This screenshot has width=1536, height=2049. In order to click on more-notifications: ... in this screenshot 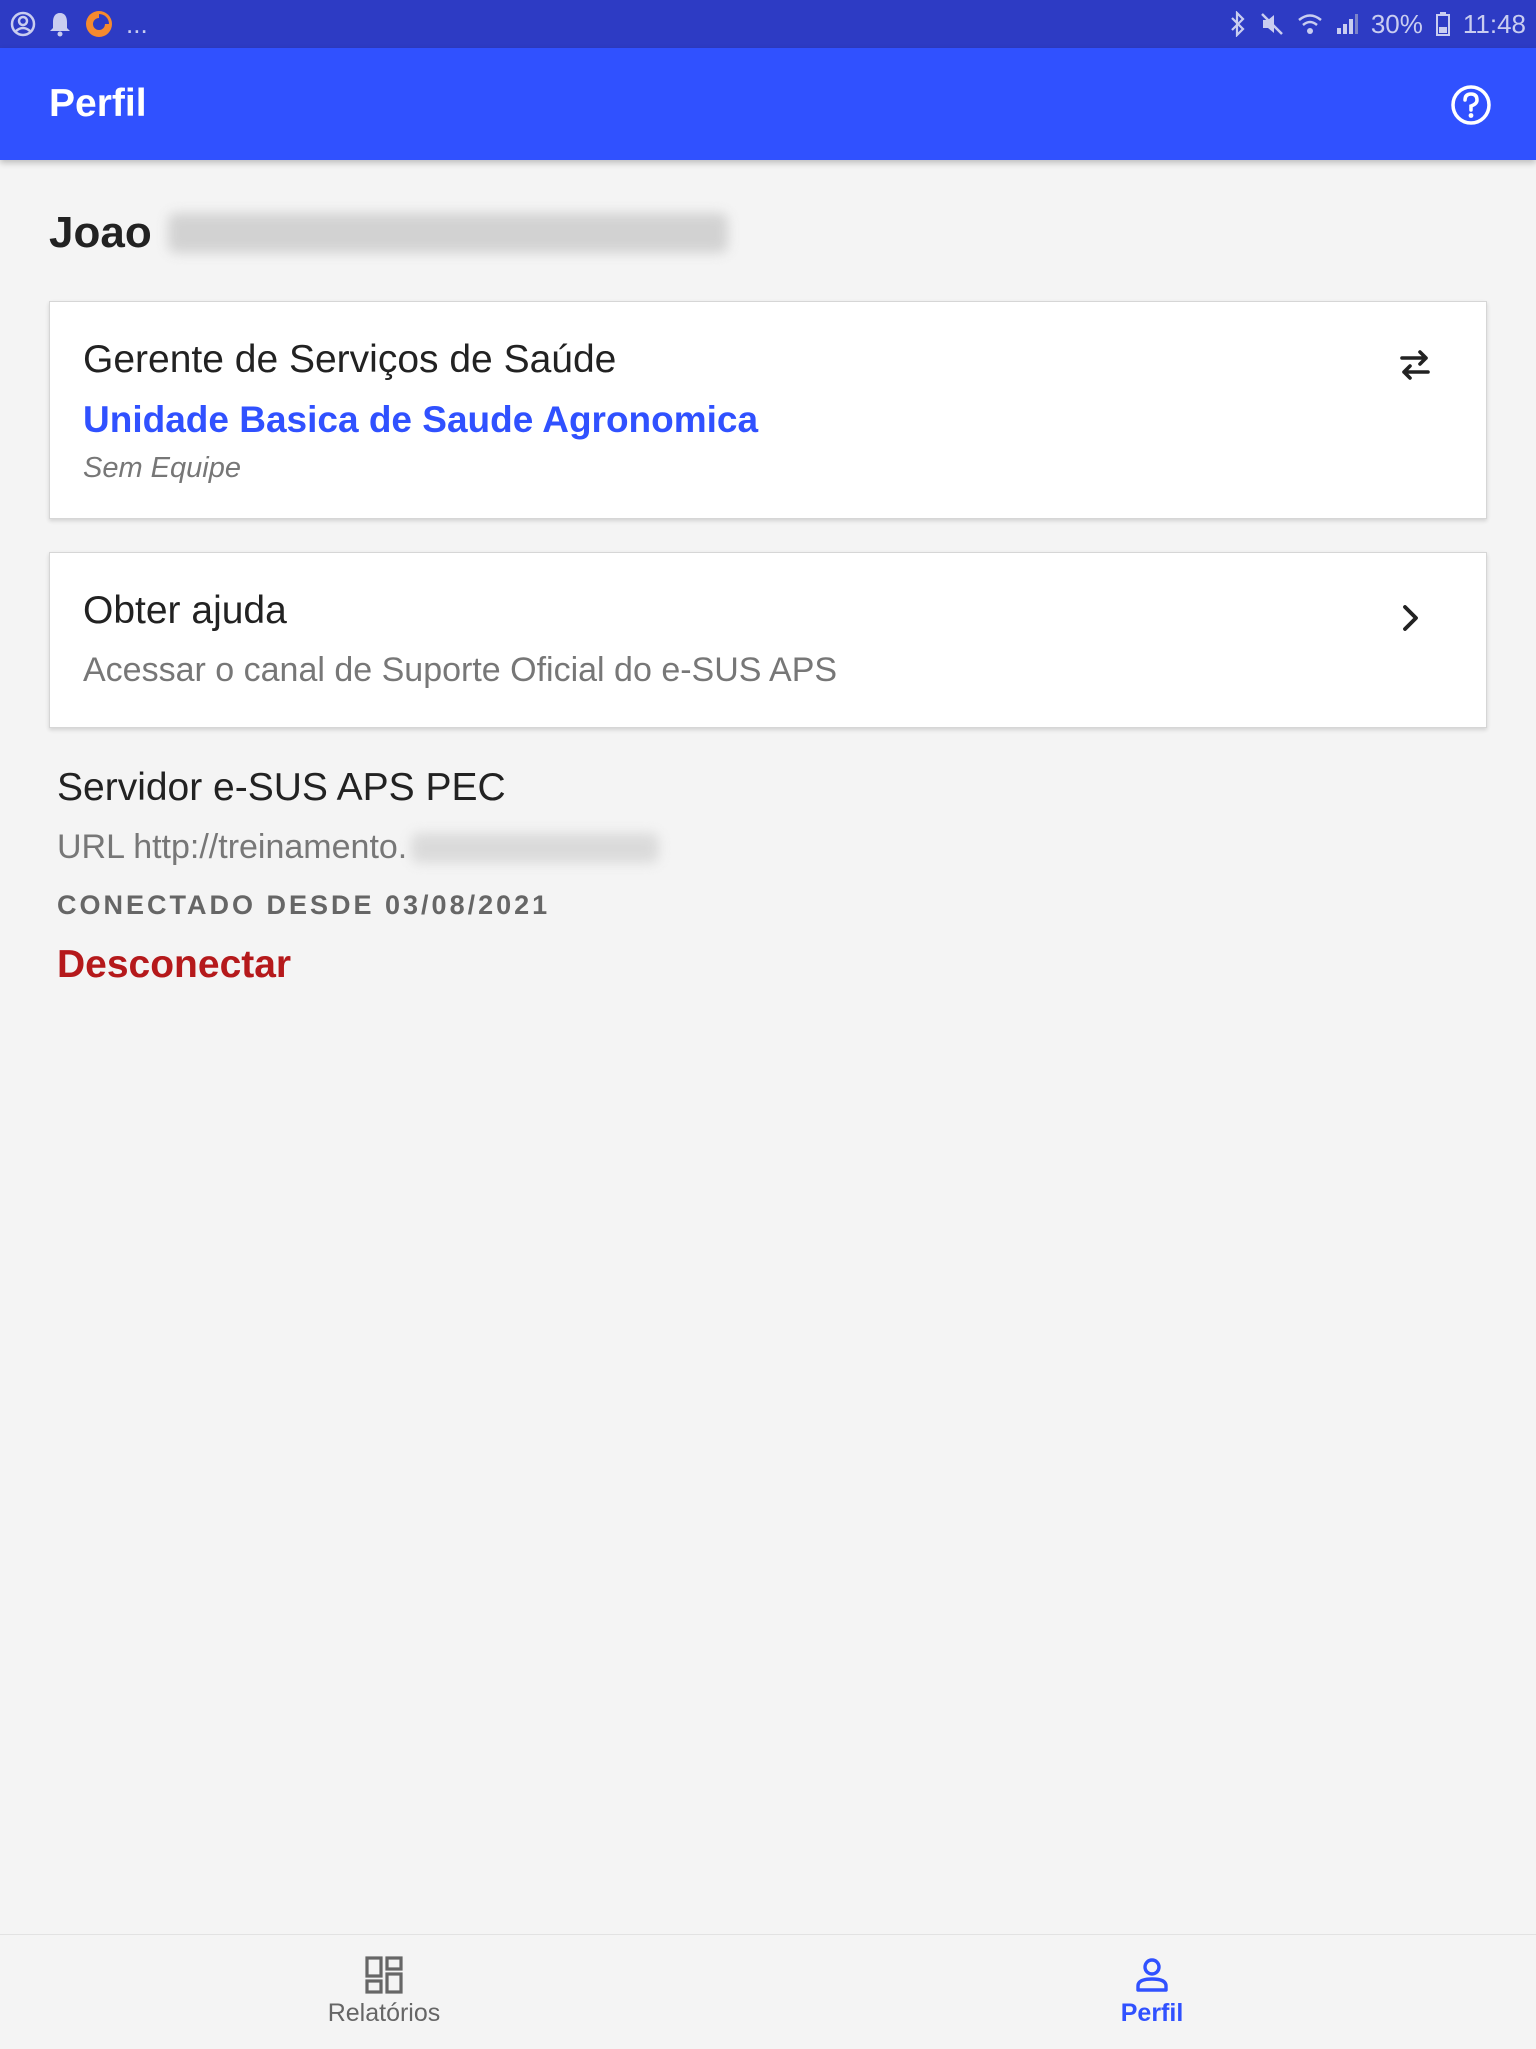, I will do `click(137, 23)`.